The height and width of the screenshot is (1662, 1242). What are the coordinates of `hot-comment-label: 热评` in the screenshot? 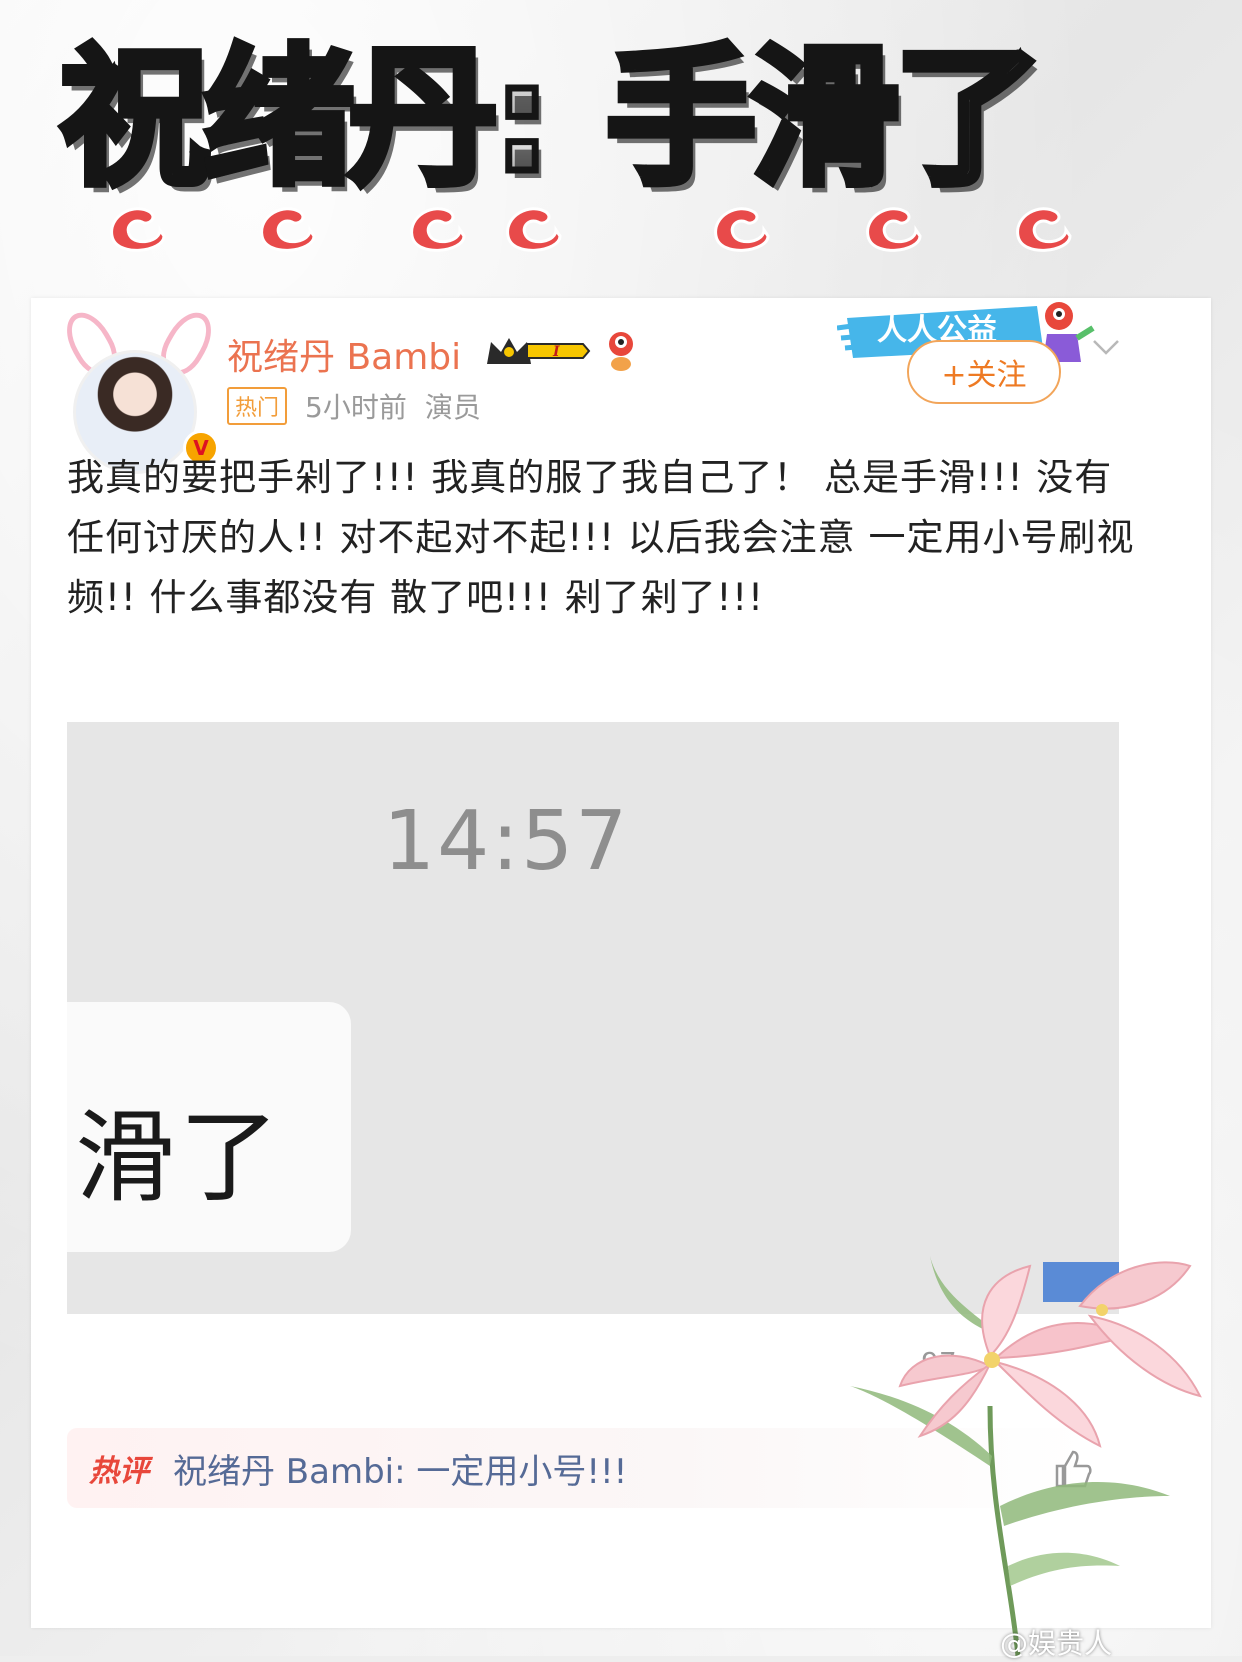 It's located at (119, 1471).